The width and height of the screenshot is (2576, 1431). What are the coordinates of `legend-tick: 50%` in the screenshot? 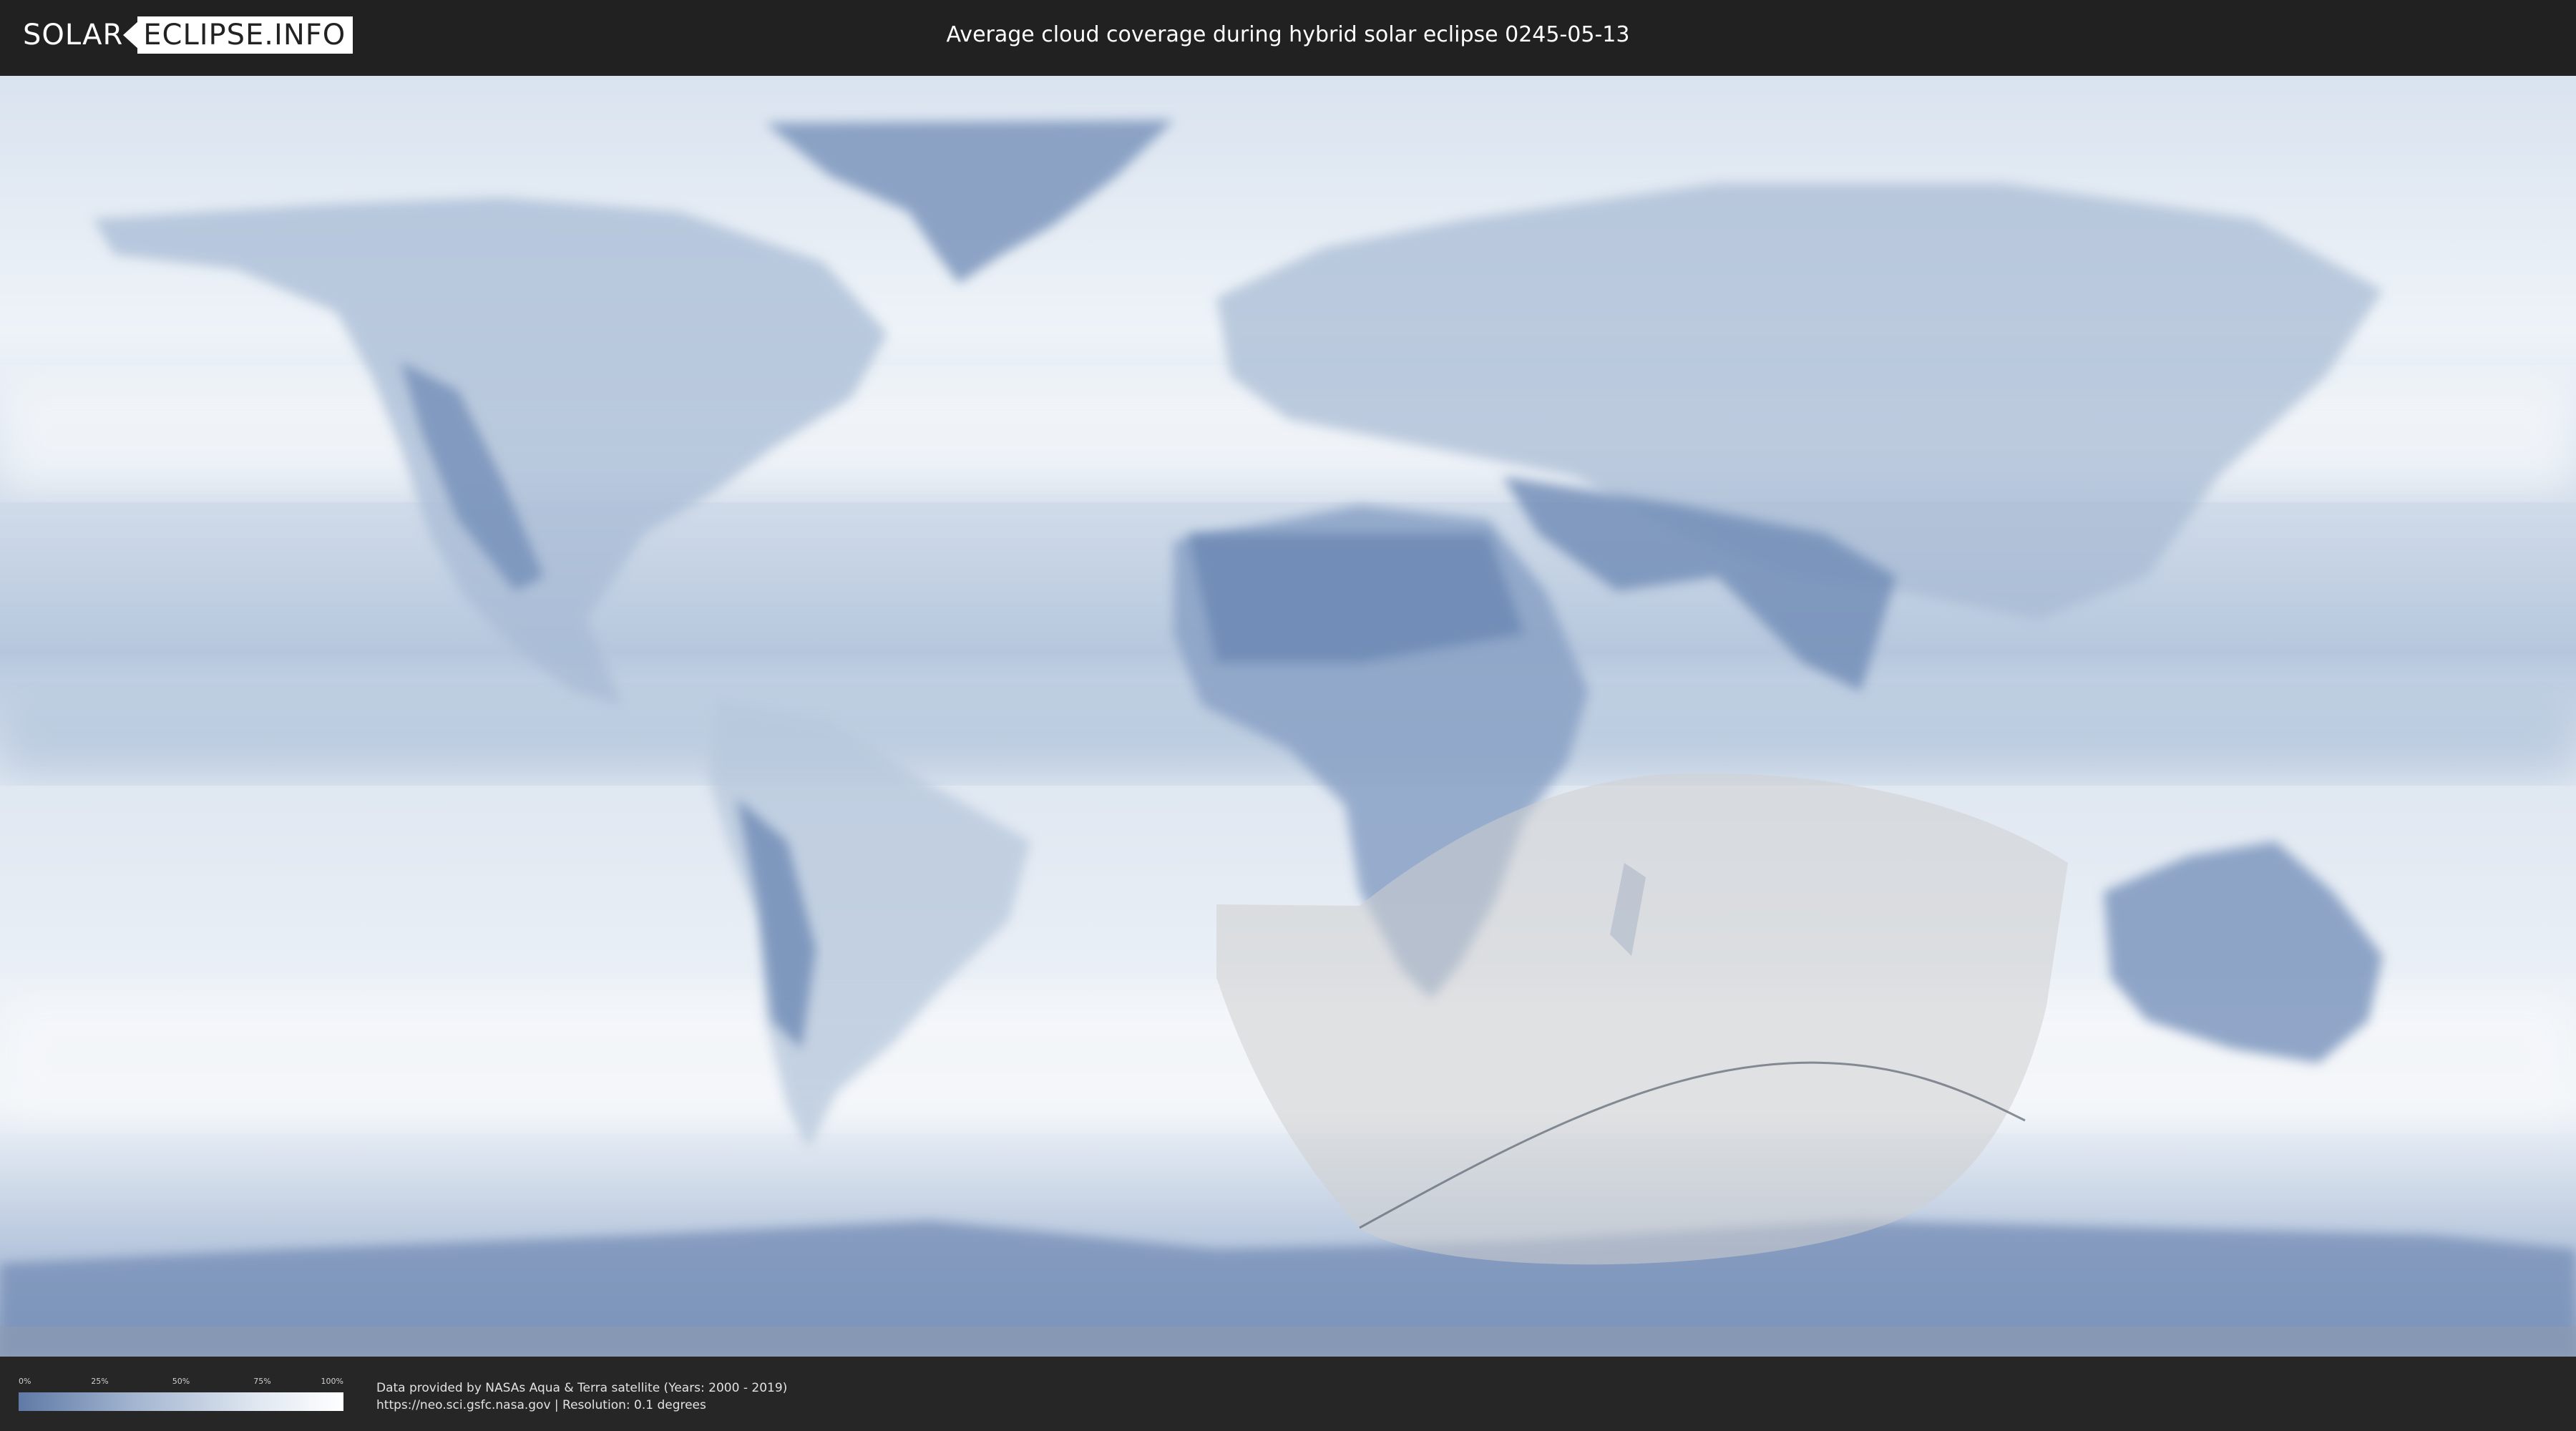 It's located at (181, 1382).